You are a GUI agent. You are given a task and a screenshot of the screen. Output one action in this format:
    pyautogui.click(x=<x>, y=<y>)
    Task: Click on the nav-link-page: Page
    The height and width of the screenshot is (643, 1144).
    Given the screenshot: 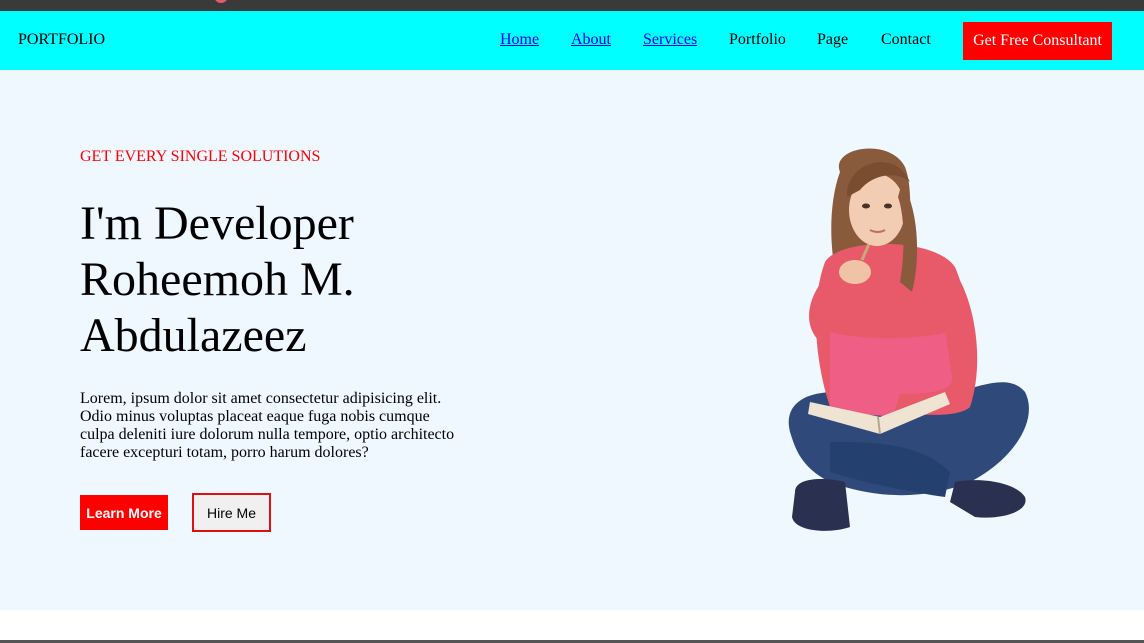 What is the action you would take?
    pyautogui.click(x=832, y=40)
    